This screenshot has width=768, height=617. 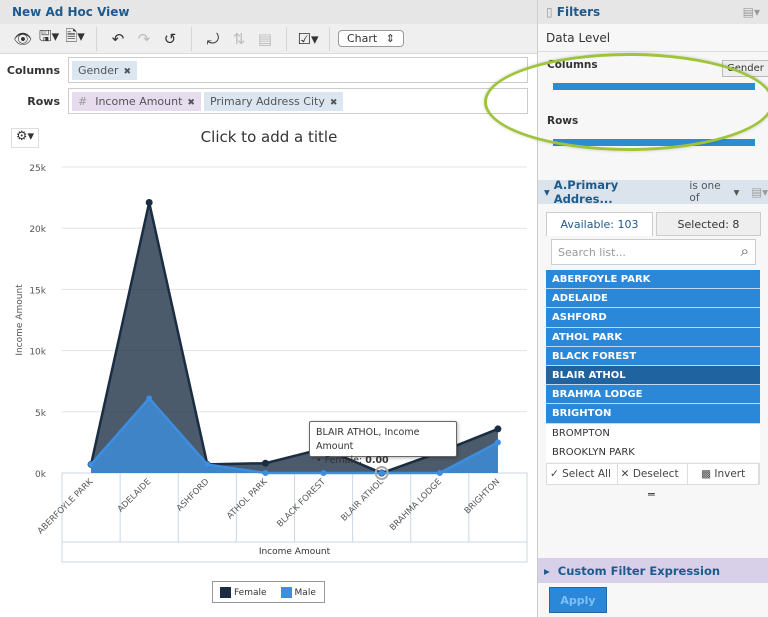 I want to click on x-tick-label: ADELAIDE, so click(x=134, y=495).